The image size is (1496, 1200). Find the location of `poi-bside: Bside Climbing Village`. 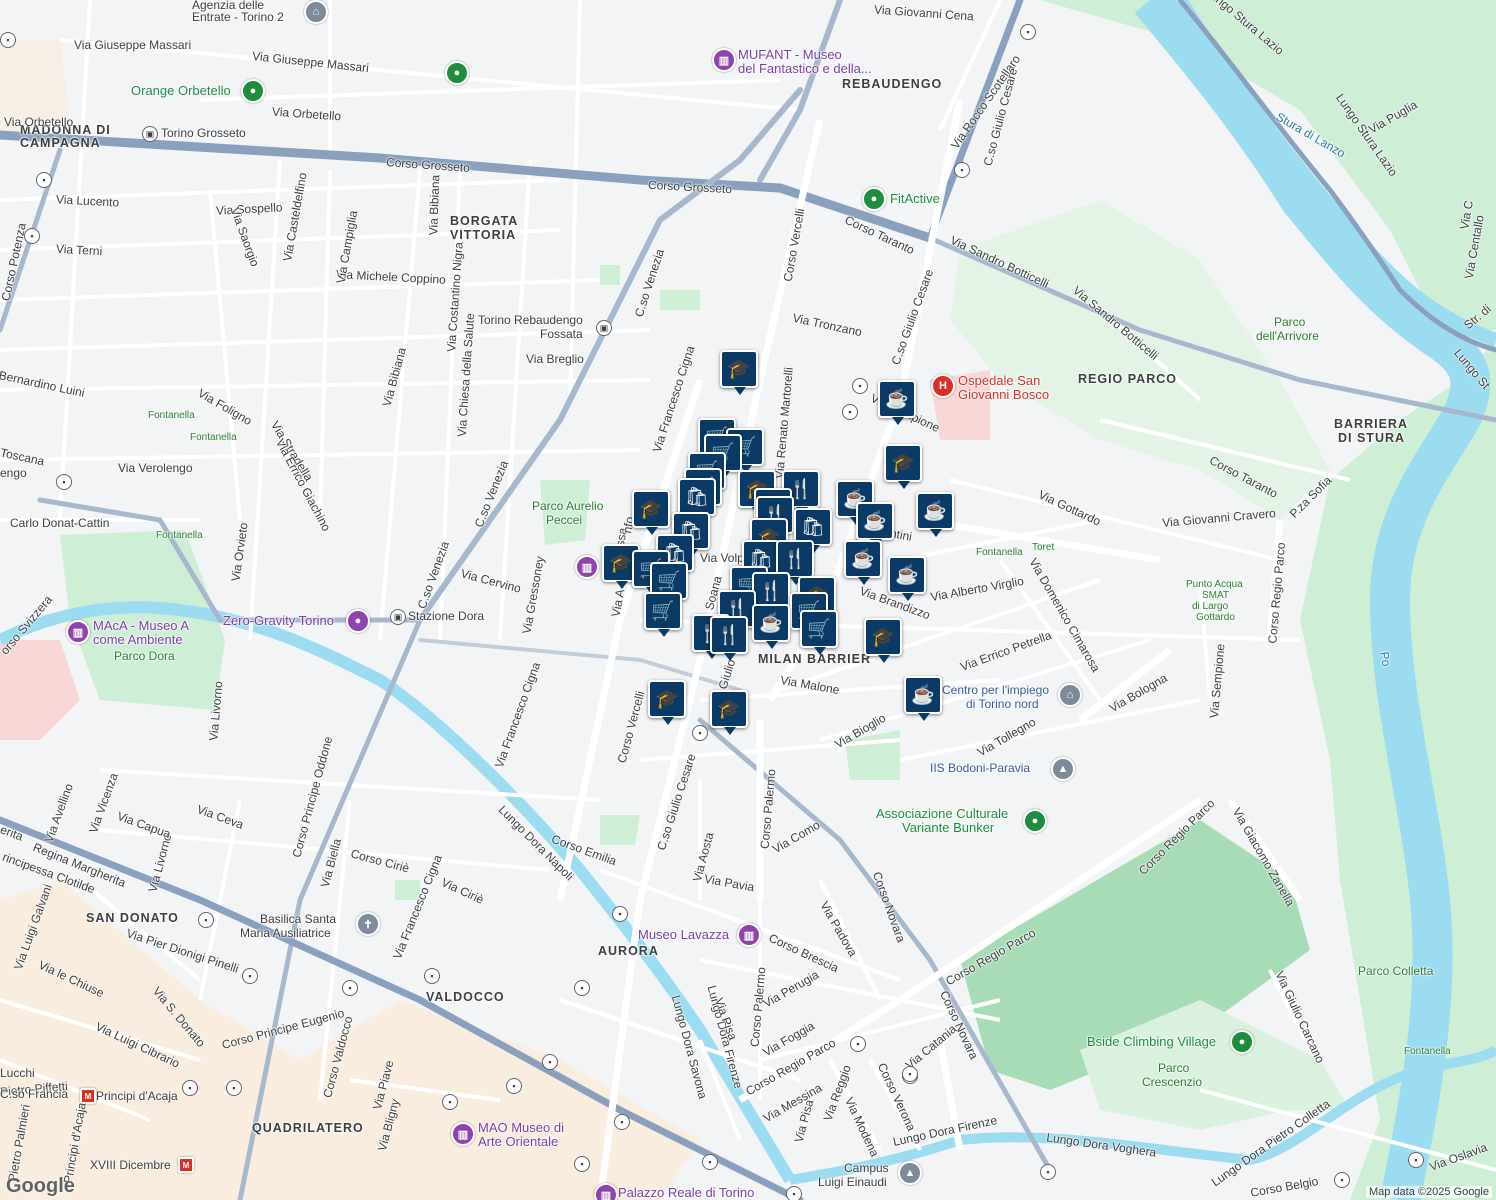

poi-bside: Bside Climbing Village is located at coordinates (1151, 1041).